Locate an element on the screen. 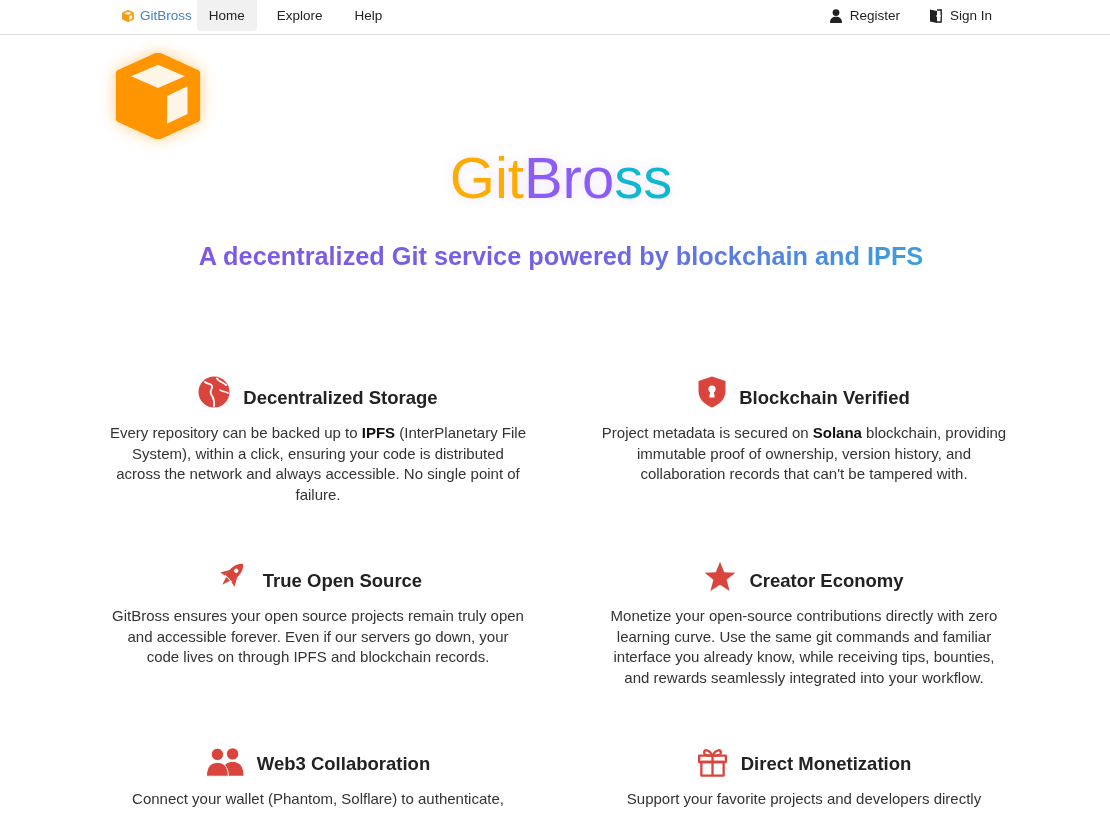 The height and width of the screenshot is (815, 1110). feature-title: True Open Source is located at coordinates (342, 581).